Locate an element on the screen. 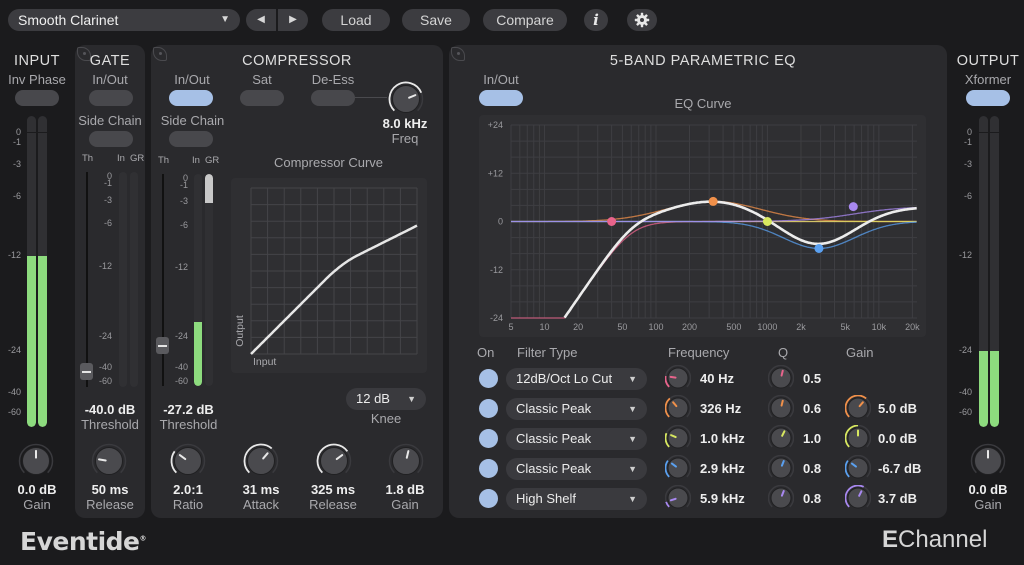 The width and height of the screenshot is (1024, 565). meter-scale-tick: -12 is located at coordinates (181, 267).